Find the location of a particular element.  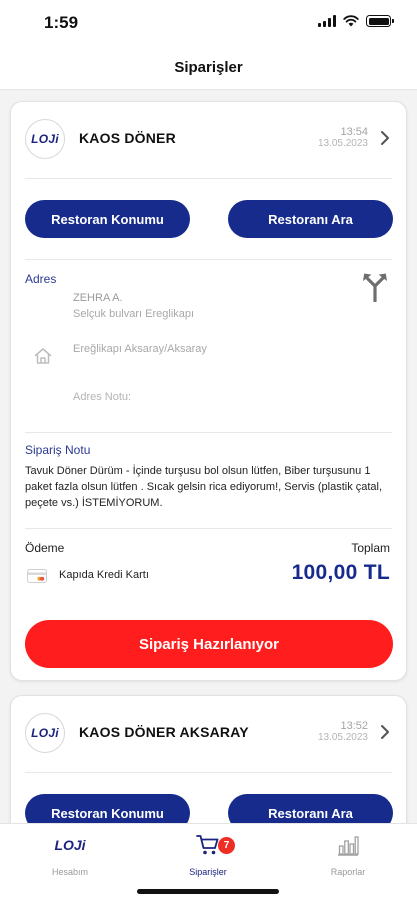

address-street: Selçuk bulvarı Ereglikapı is located at coordinates (134, 314).